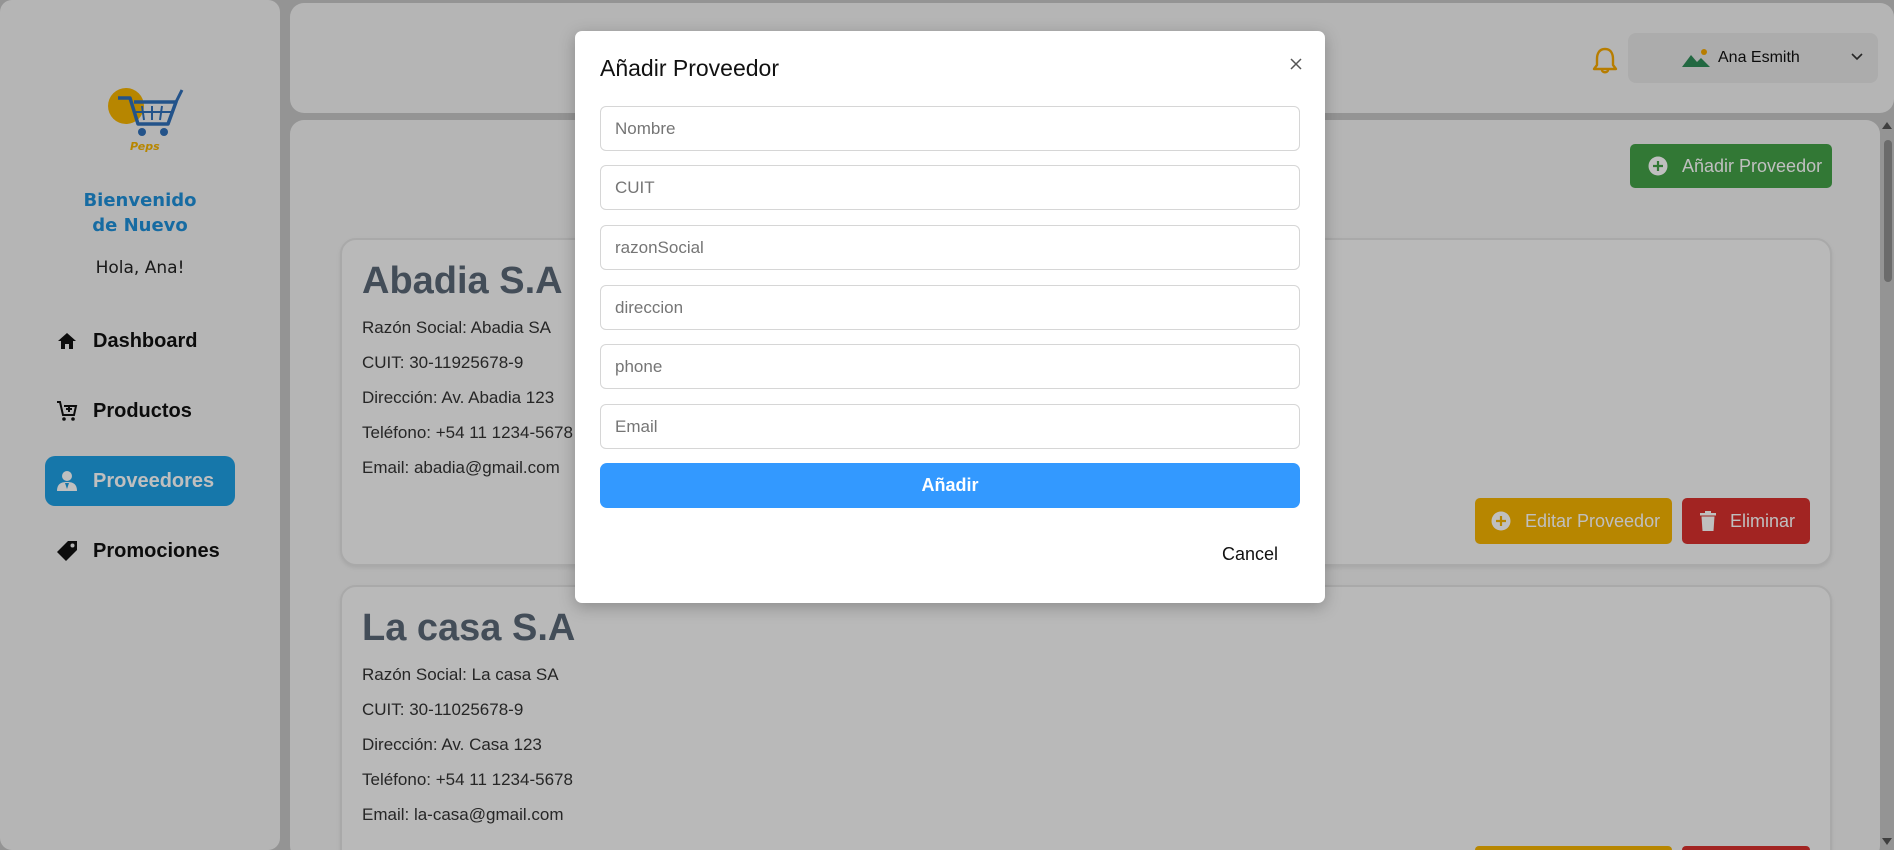  I want to click on email-input, so click(950, 426).